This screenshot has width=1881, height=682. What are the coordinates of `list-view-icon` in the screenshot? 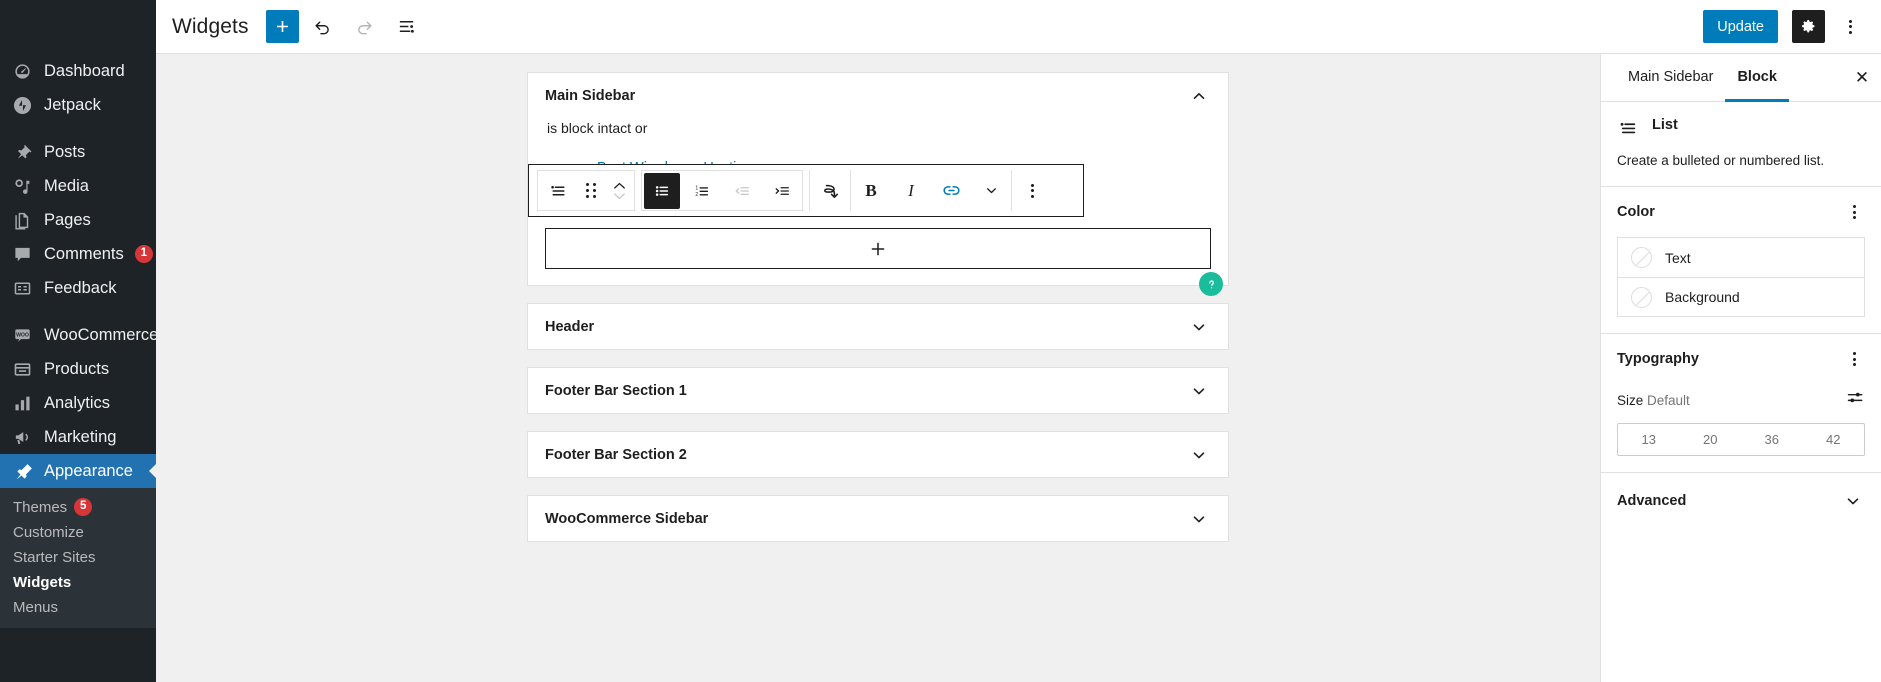 It's located at (406, 27).